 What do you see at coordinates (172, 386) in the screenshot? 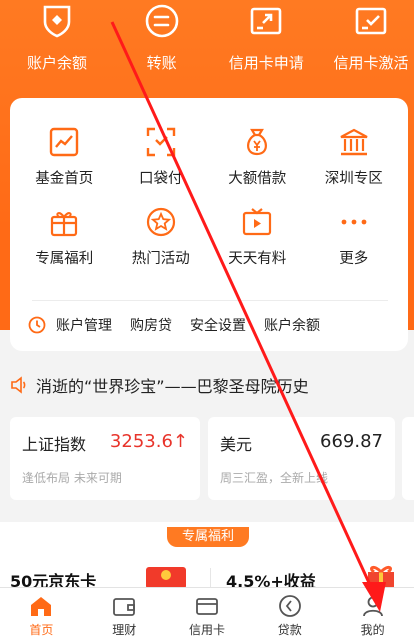
I see `notice-text: 消逝的“世界珍宝”——巴黎圣母院历史` at bounding box center [172, 386].